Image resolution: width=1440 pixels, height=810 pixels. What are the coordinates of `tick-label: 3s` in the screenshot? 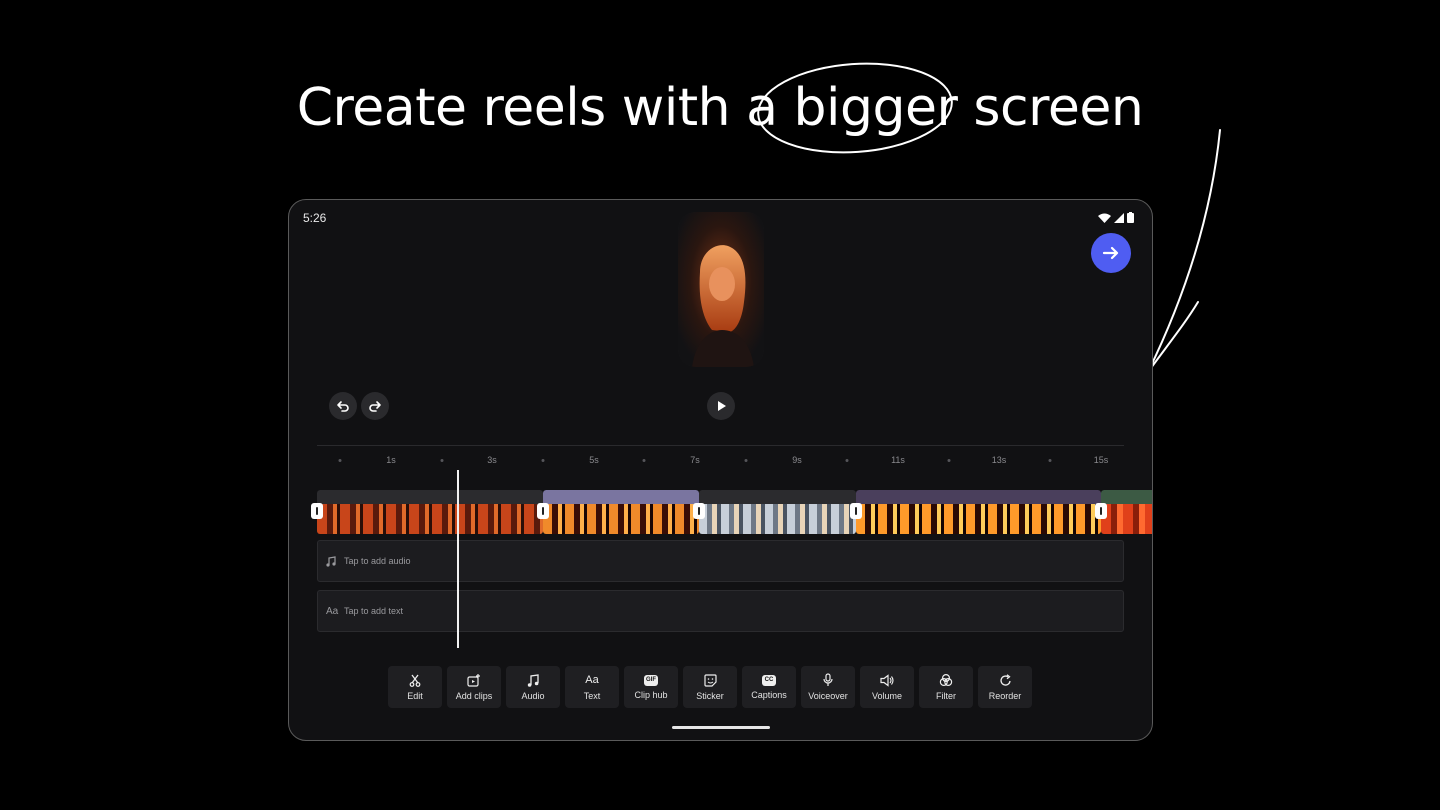 It's located at (492, 460).